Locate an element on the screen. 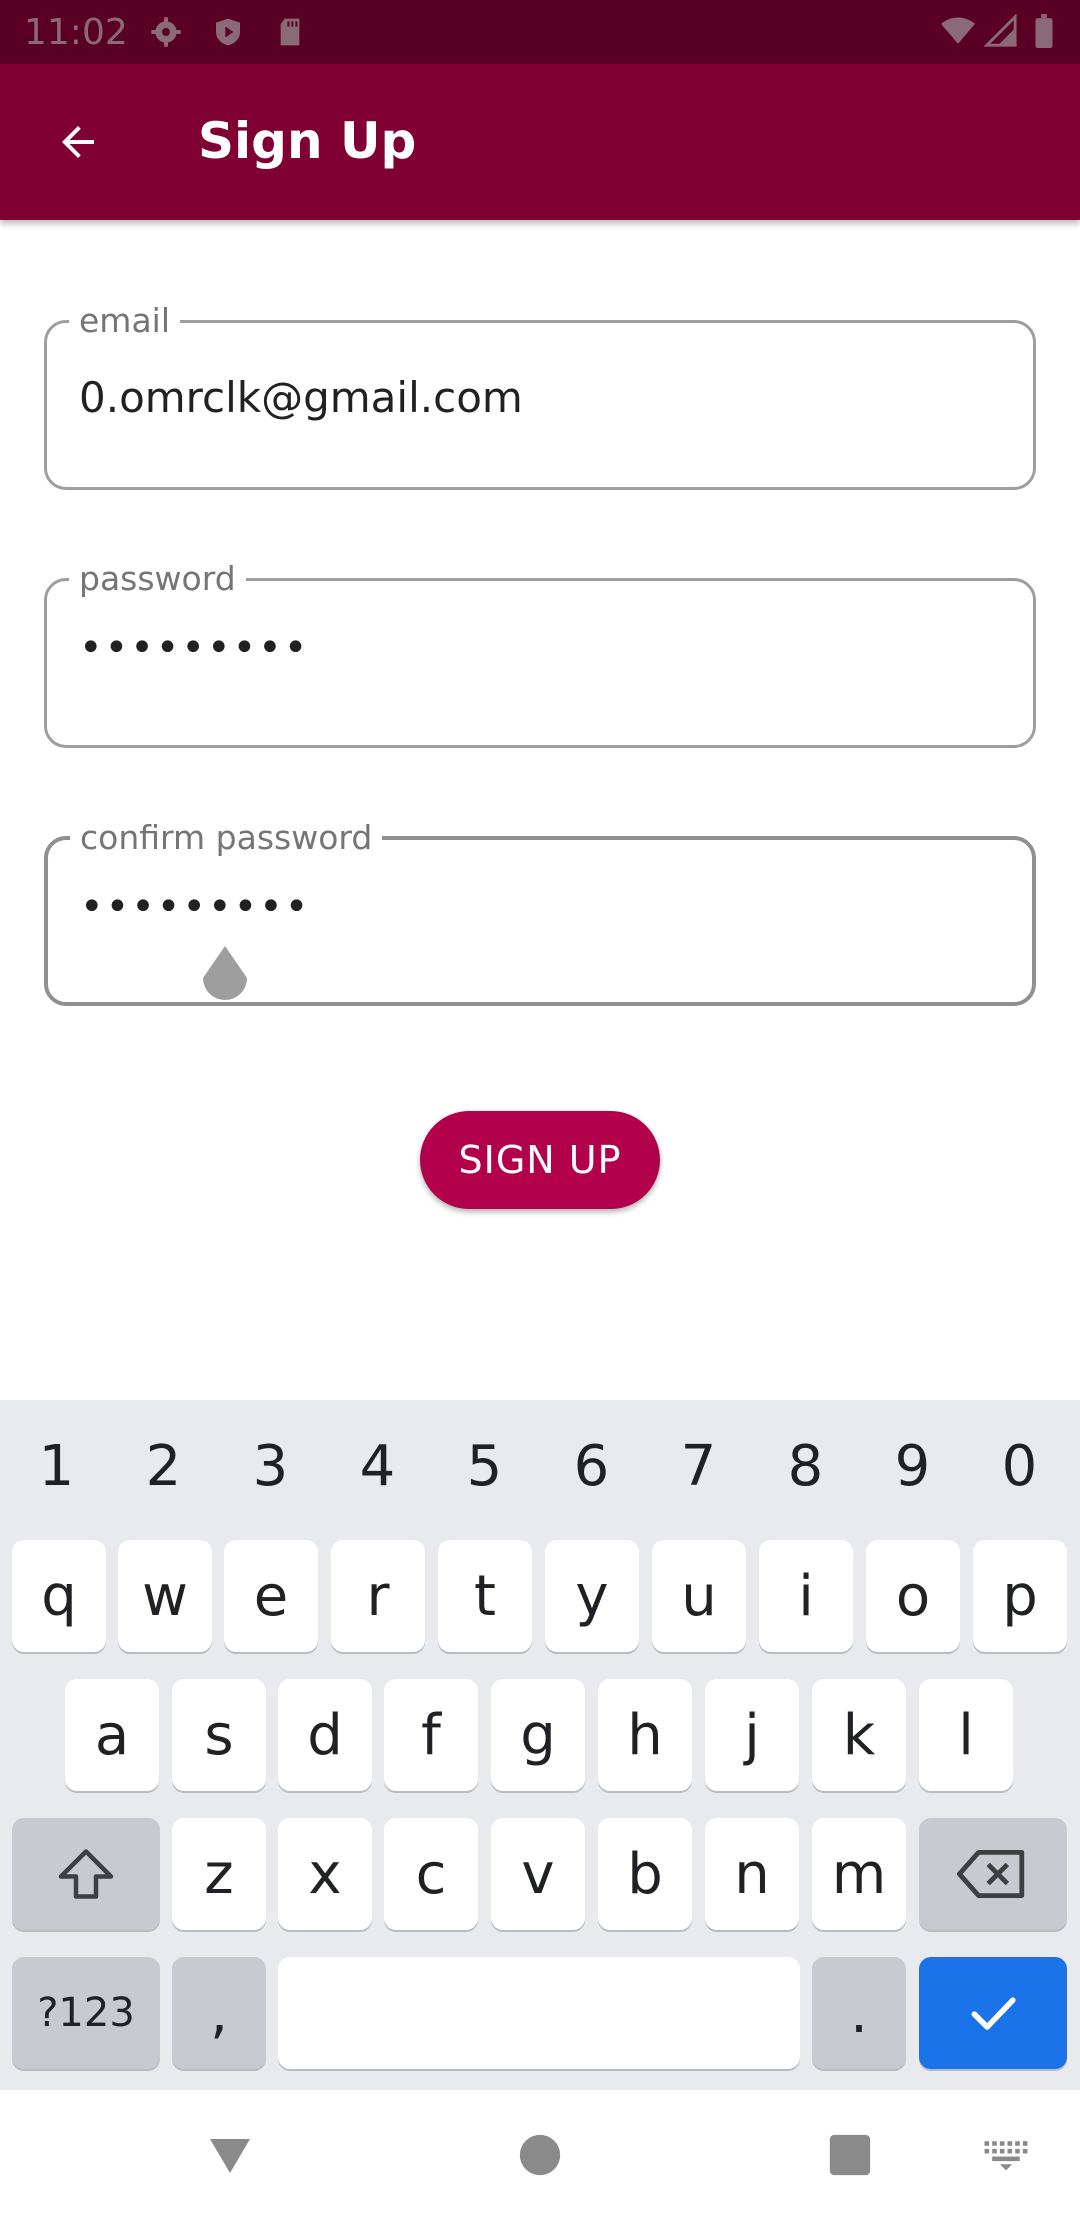 The width and height of the screenshot is (1080, 2220). square-icon is located at coordinates (850, 2155).